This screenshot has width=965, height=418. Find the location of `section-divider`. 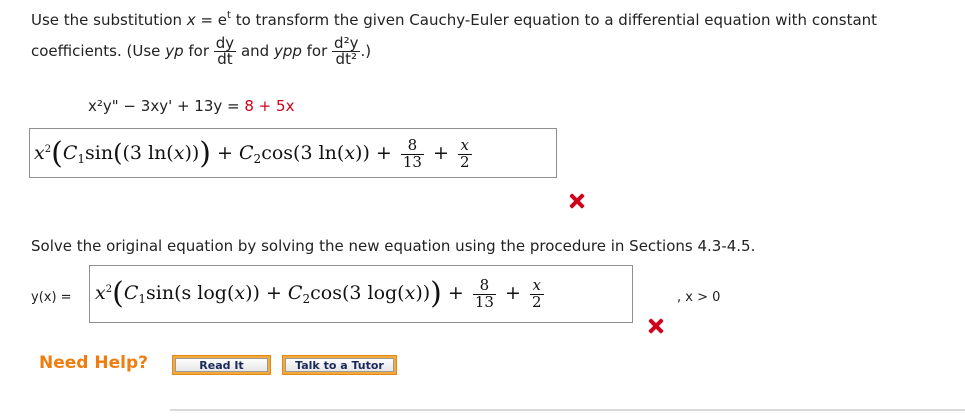

section-divider is located at coordinates (567, 410).